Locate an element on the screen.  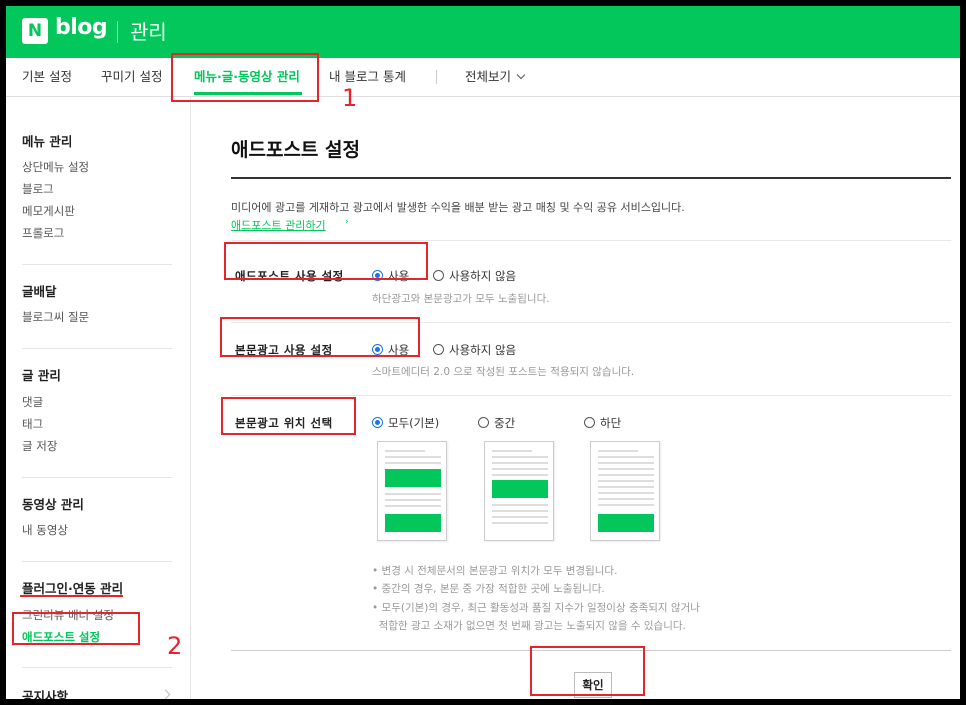
header-section-title: 관리 is located at coordinates (148, 30).